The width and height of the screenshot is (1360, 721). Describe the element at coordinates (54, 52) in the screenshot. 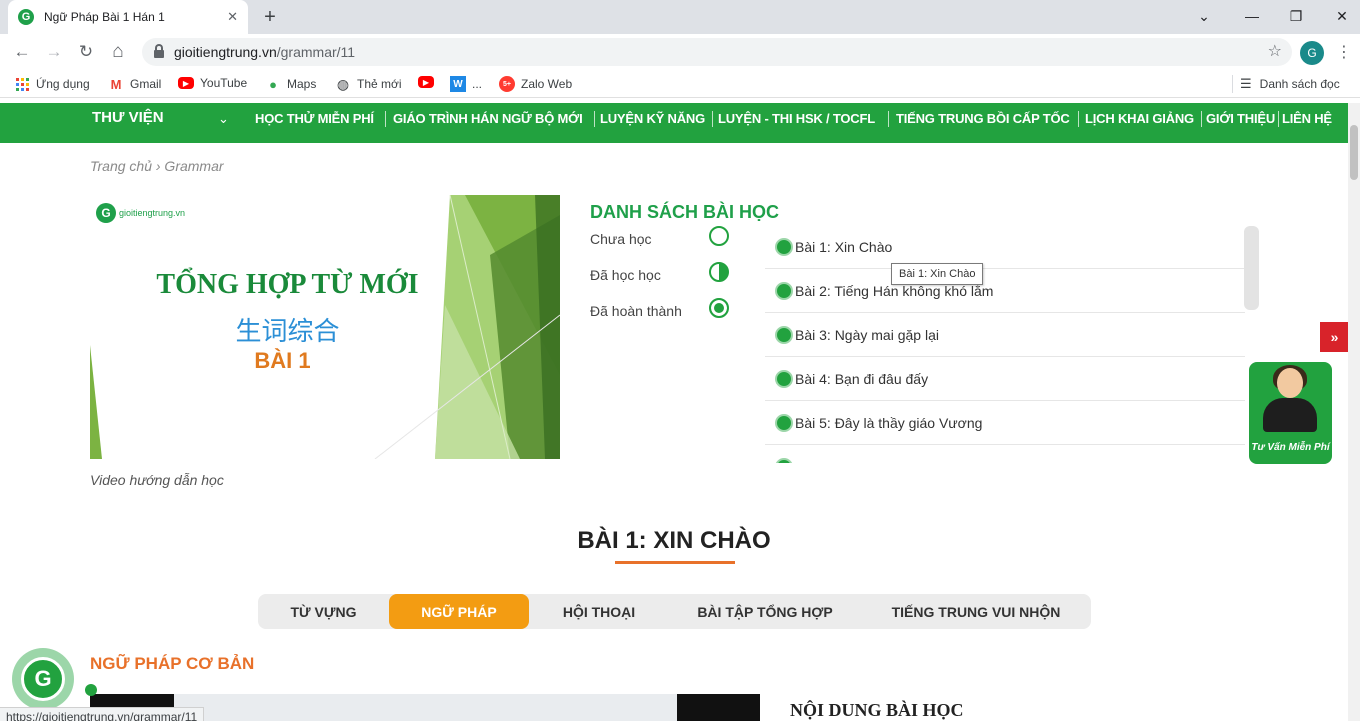

I see `forward-button: →` at that location.